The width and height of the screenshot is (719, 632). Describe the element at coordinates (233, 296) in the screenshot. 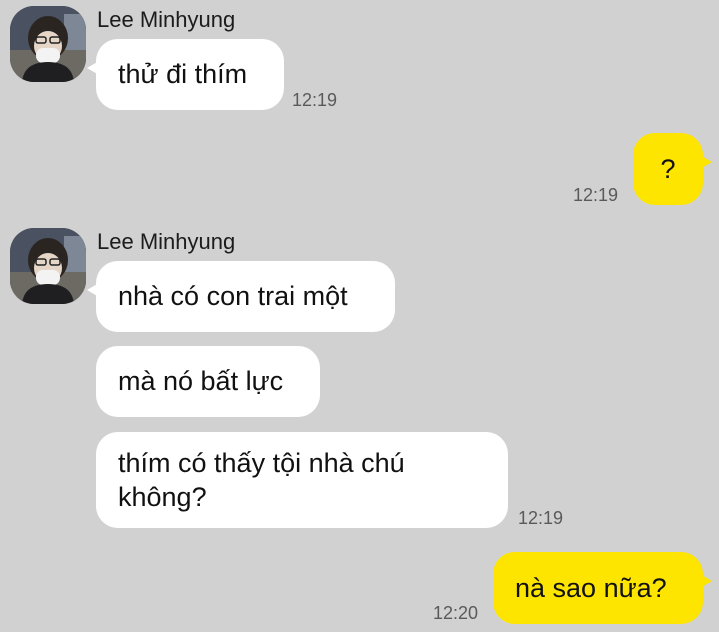

I see `message-text: nhà có con trai một` at that location.